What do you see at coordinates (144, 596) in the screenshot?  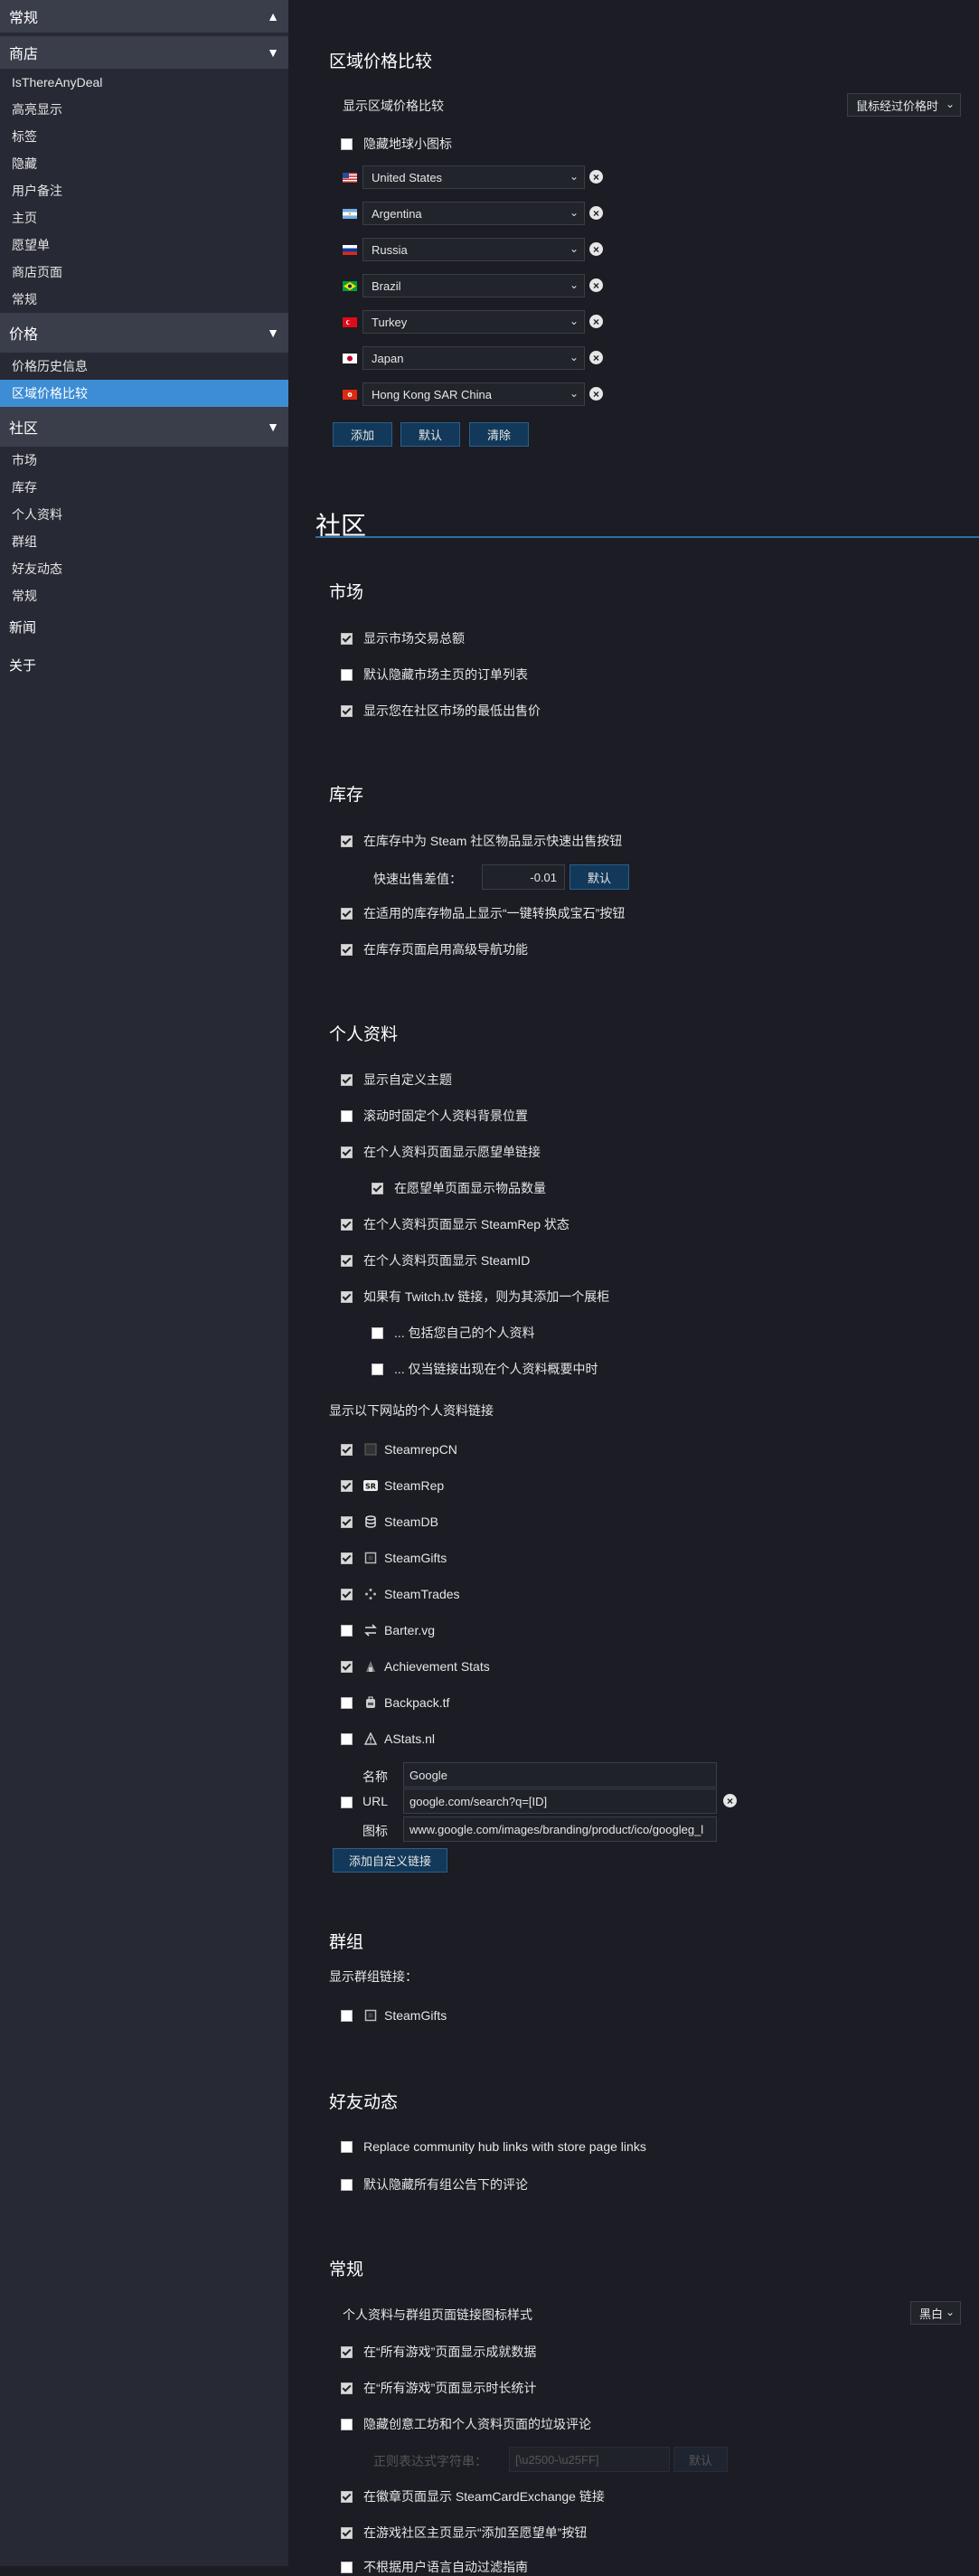 I see `sidebar-item-community-general: 常规` at bounding box center [144, 596].